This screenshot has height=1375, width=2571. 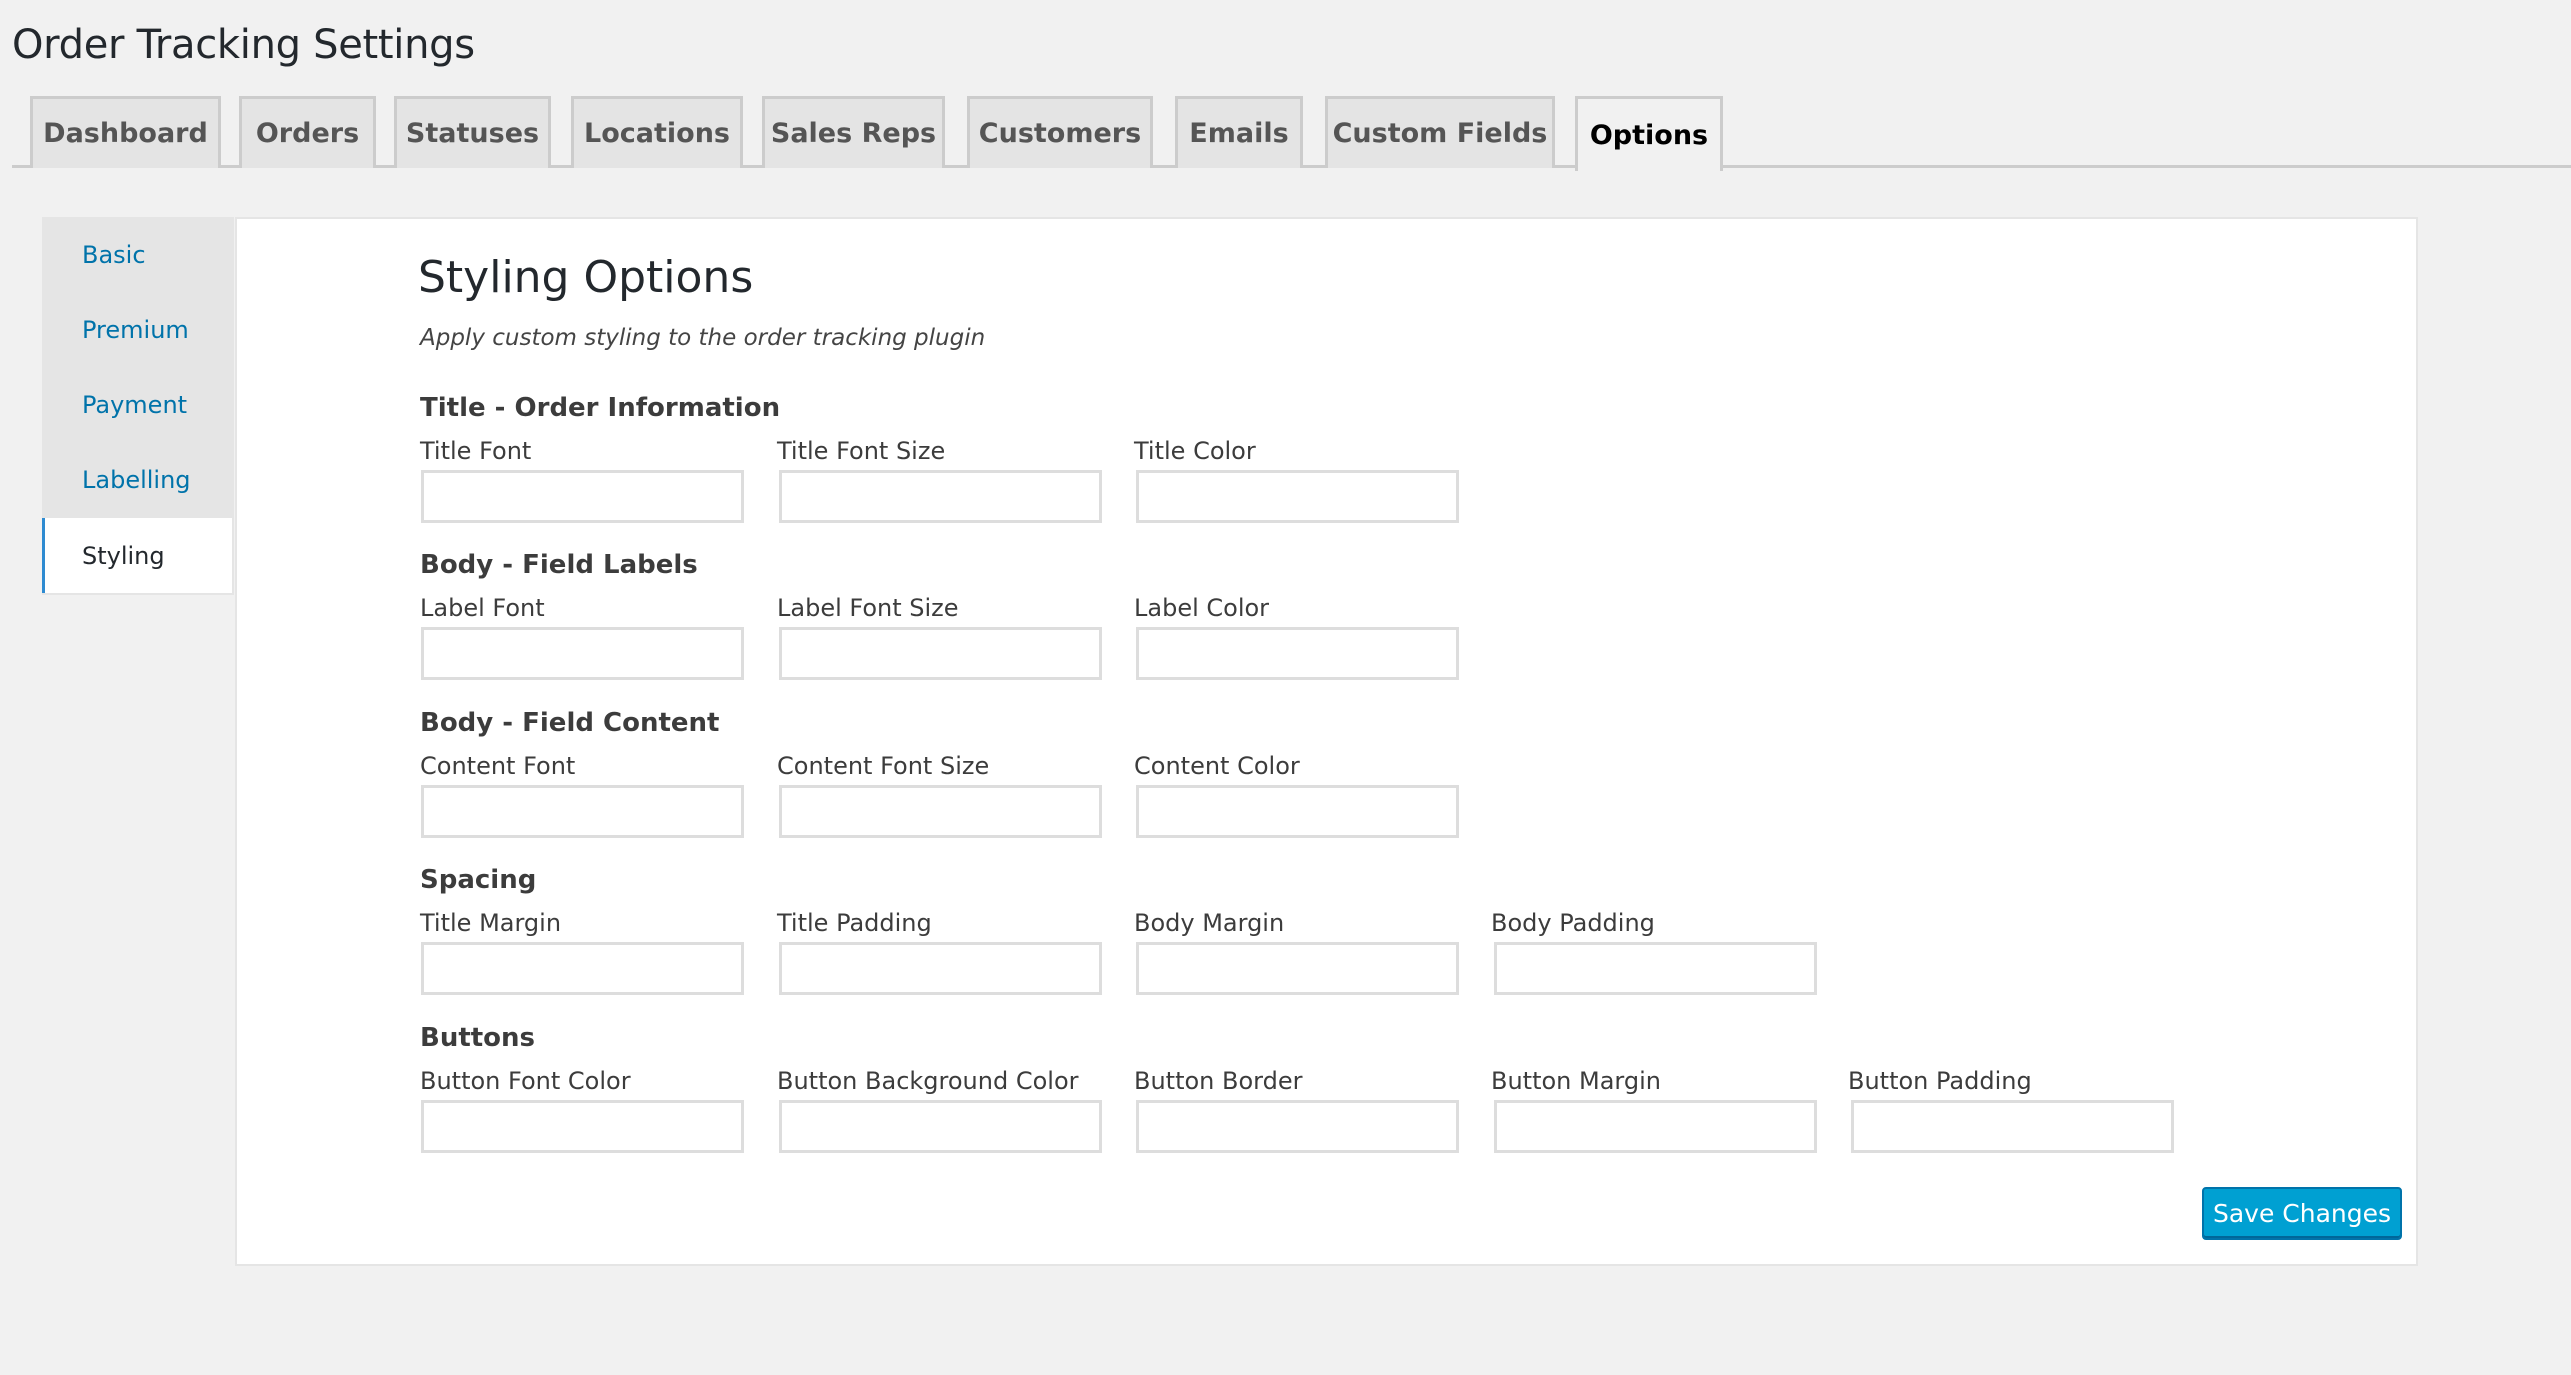 I want to click on title-font-input, so click(x=582, y=496).